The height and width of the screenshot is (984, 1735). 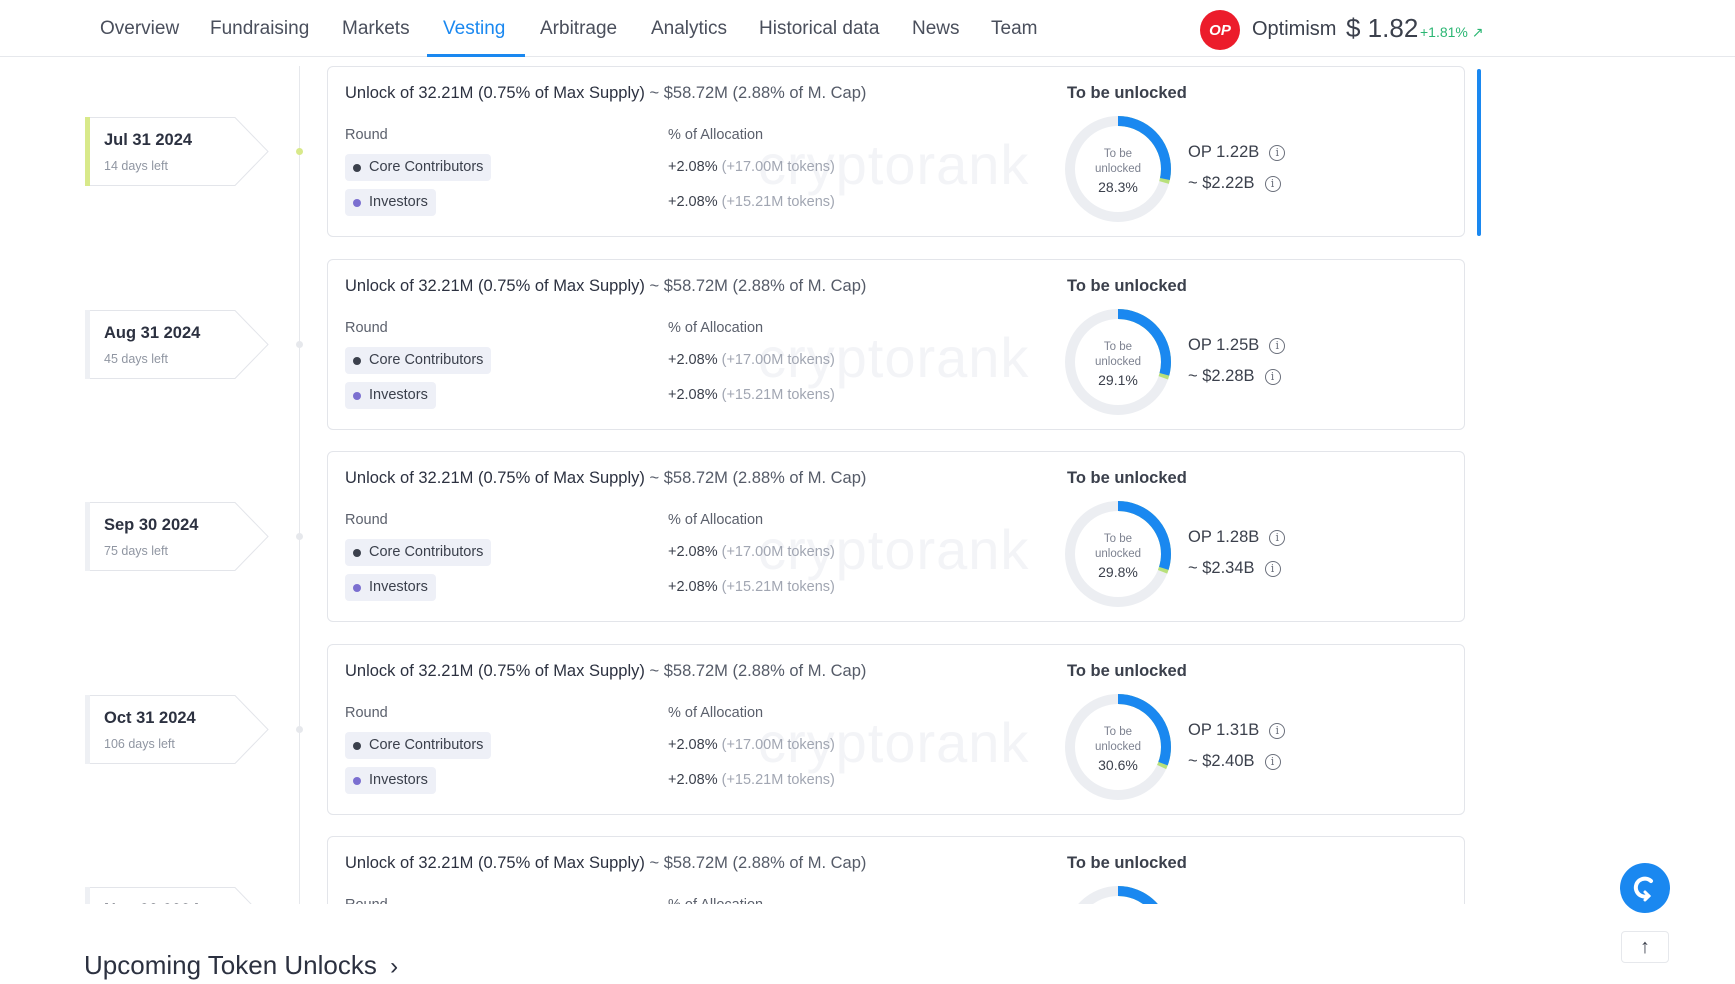 I want to click on cryptorank-logo-icon, so click(x=1645, y=888).